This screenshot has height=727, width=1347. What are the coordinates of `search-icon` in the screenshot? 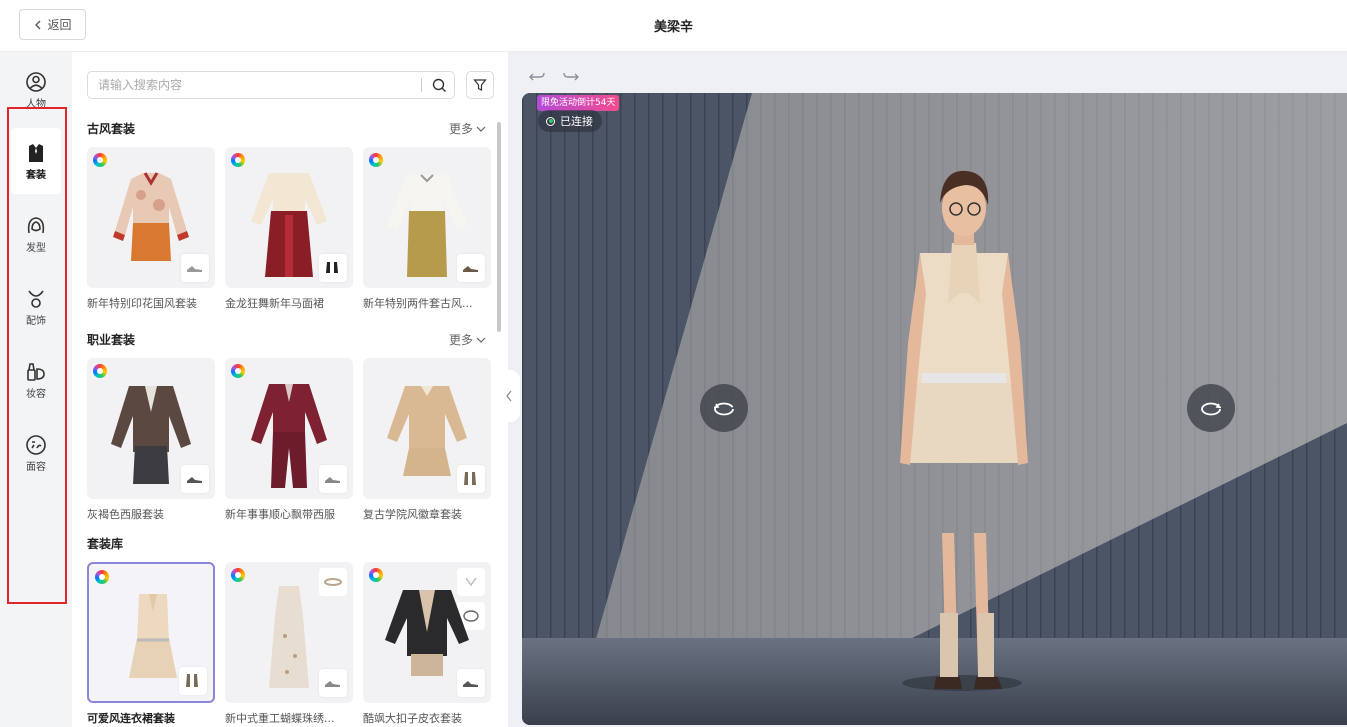 It's located at (439, 85).